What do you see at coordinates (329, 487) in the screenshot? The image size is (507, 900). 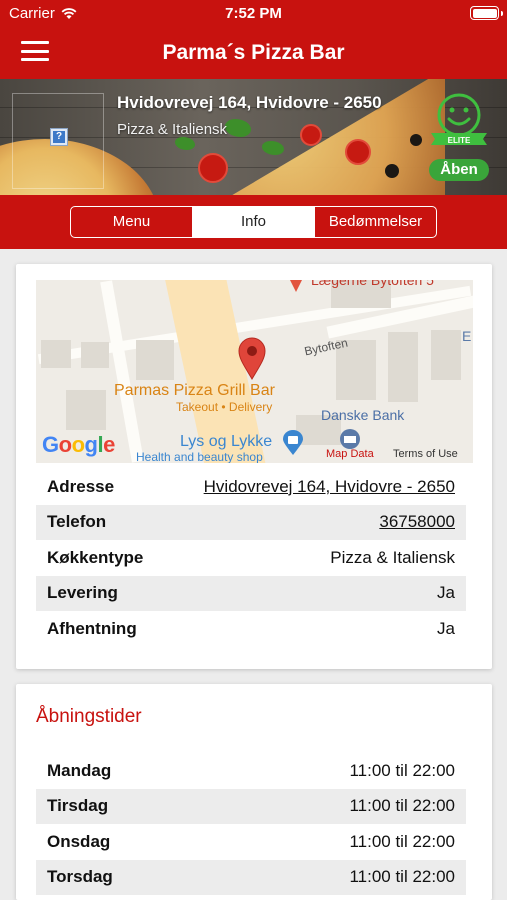 I see `address-link: Hvidovrevej 164, Hvidovre - 2650` at bounding box center [329, 487].